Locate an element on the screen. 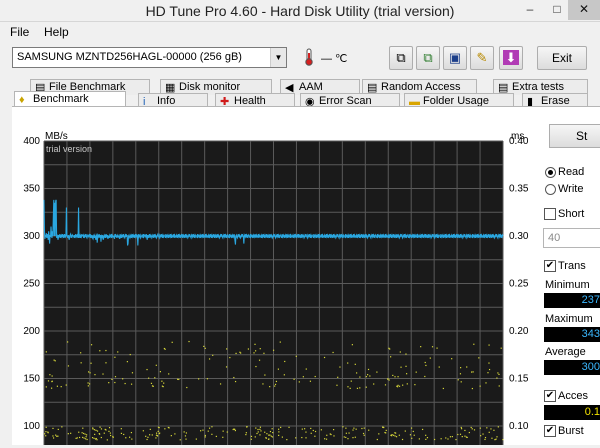  access-time-value: 0.1 is located at coordinates (572, 412).